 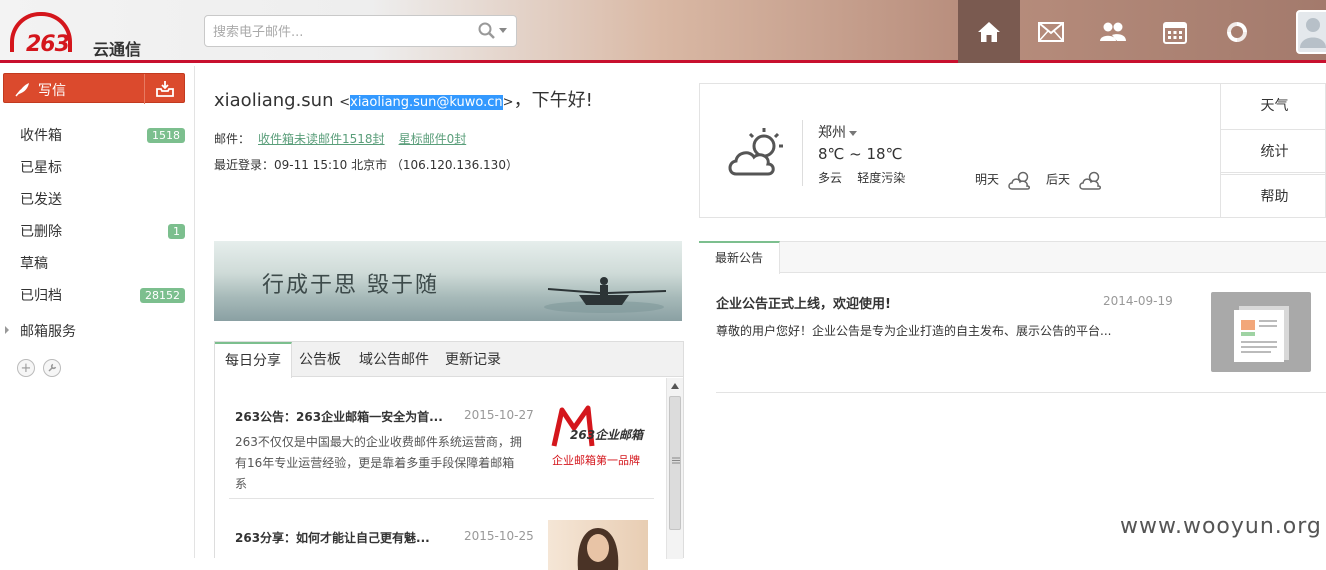 I want to click on avatar, so click(x=1311, y=32).